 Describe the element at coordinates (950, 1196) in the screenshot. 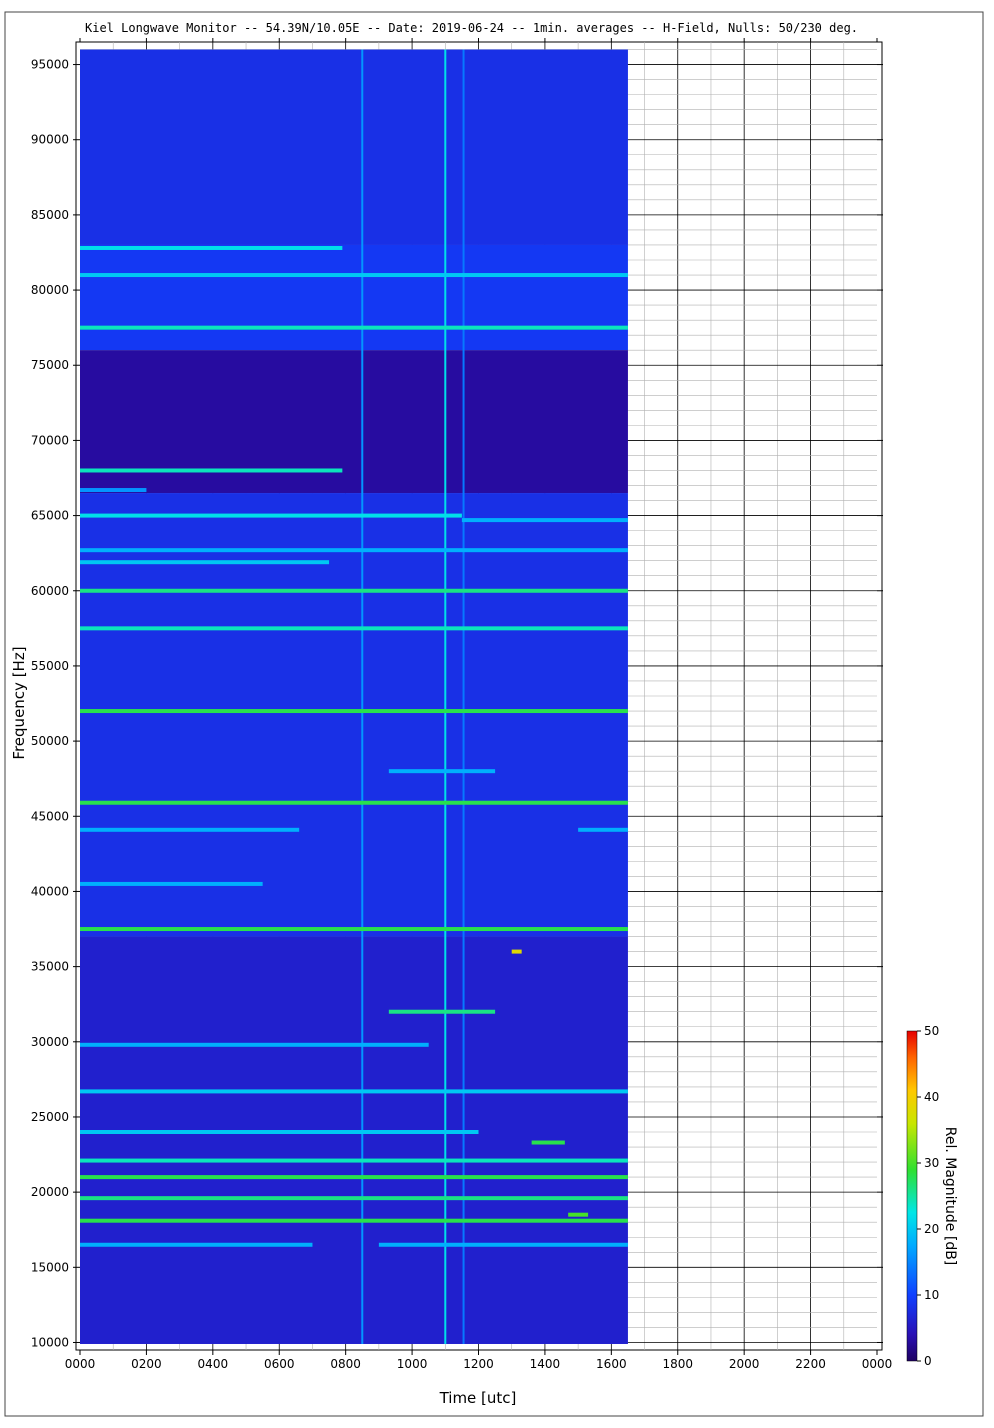

I see `colorbar-label: Rel. Magnitude [dB]` at that location.